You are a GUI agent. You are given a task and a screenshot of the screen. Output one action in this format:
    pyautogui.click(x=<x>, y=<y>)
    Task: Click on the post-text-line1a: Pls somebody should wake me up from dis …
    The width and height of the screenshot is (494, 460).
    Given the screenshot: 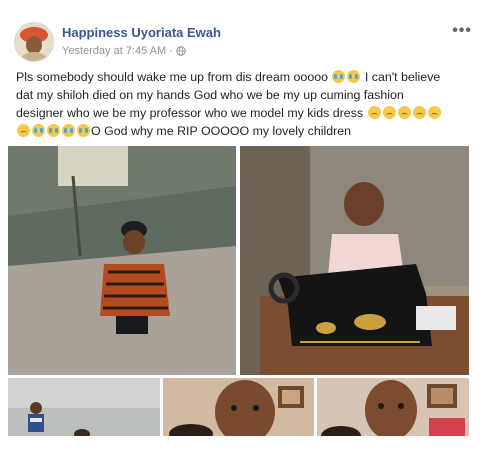 What is the action you would take?
    pyautogui.click(x=172, y=77)
    